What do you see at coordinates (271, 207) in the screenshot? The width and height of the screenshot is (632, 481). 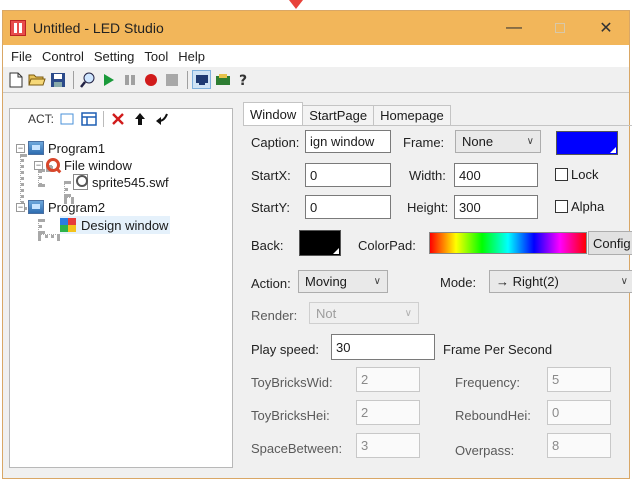 I see `starty-label: StartY:` at bounding box center [271, 207].